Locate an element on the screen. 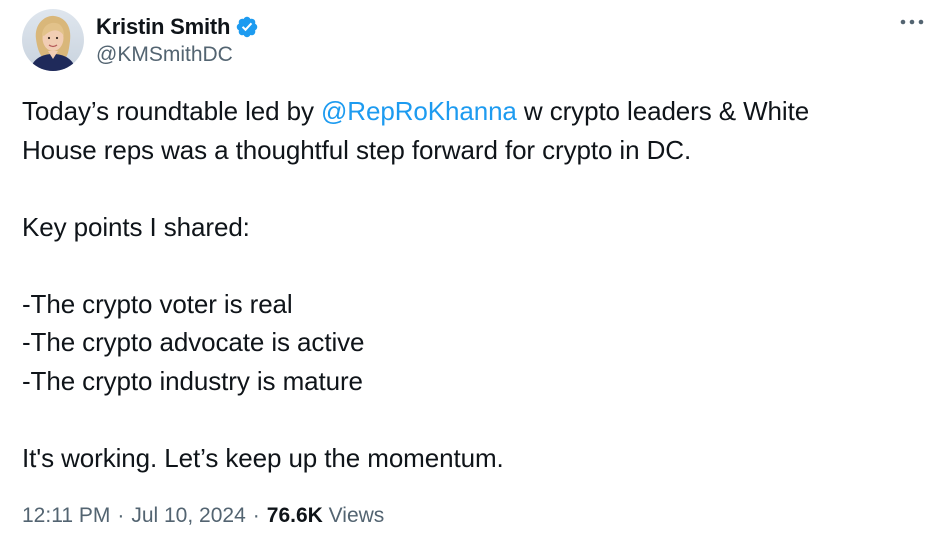 This screenshot has height=558, width=952. views-count: 76.6K is located at coordinates (295, 516).